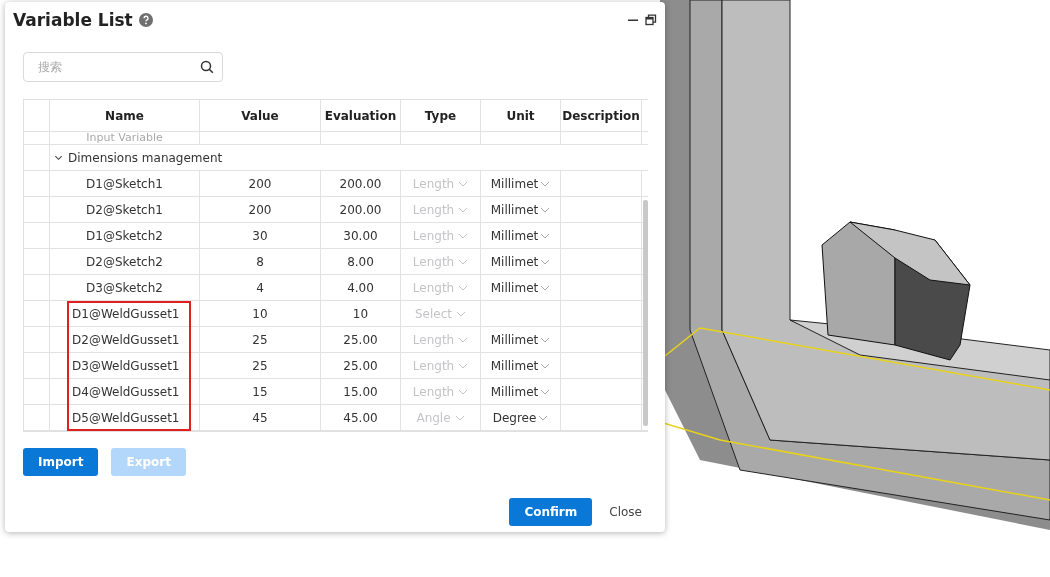  What do you see at coordinates (73, 20) in the screenshot?
I see `dialog-title: Variable List` at bounding box center [73, 20].